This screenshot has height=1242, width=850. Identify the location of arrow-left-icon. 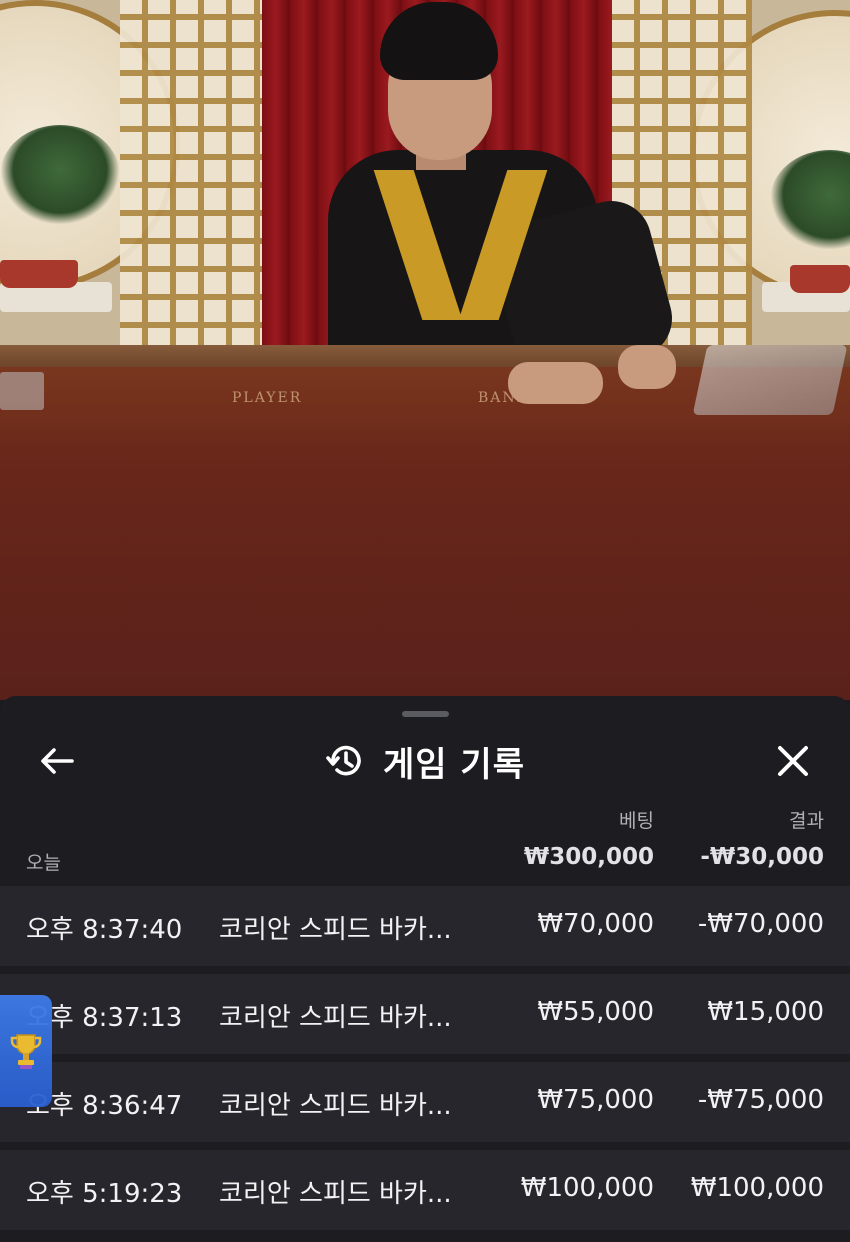
(57, 761).